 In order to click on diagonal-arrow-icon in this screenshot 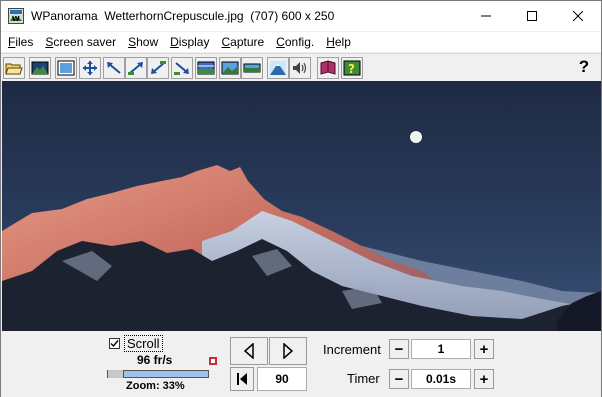, I will do `click(114, 68)`.